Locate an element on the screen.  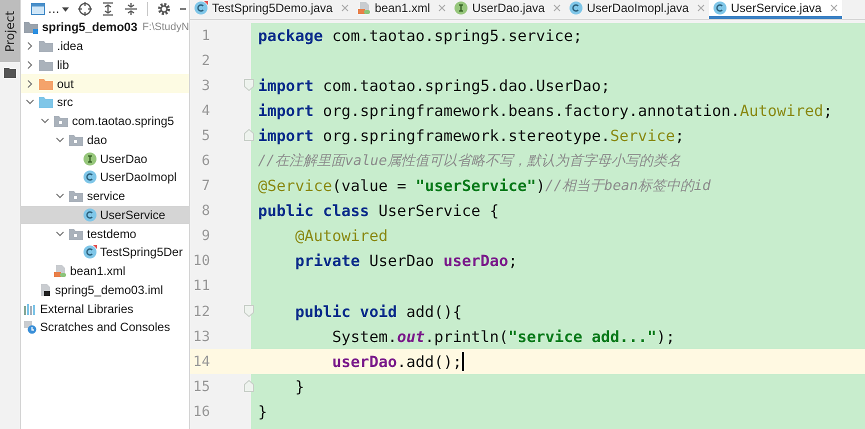
line-number: 5 is located at coordinates (205, 136).